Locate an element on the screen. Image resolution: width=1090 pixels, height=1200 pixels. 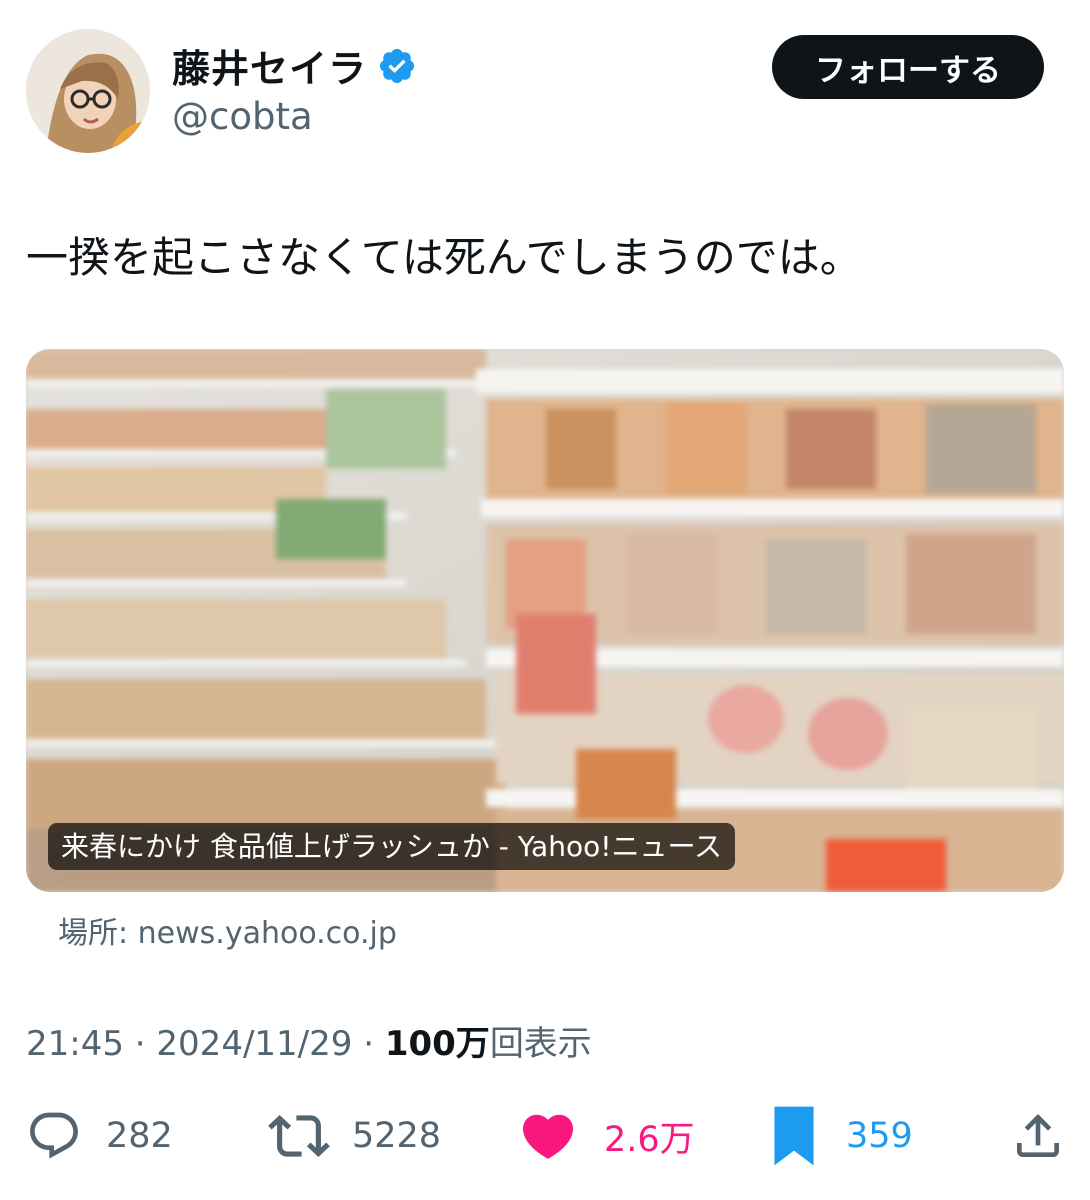
bookmark-count: 359 is located at coordinates (879, 1136).